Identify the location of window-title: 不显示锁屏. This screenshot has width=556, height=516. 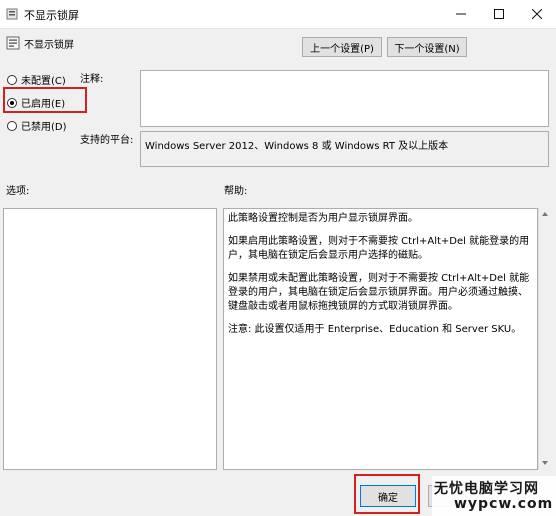
(51, 15).